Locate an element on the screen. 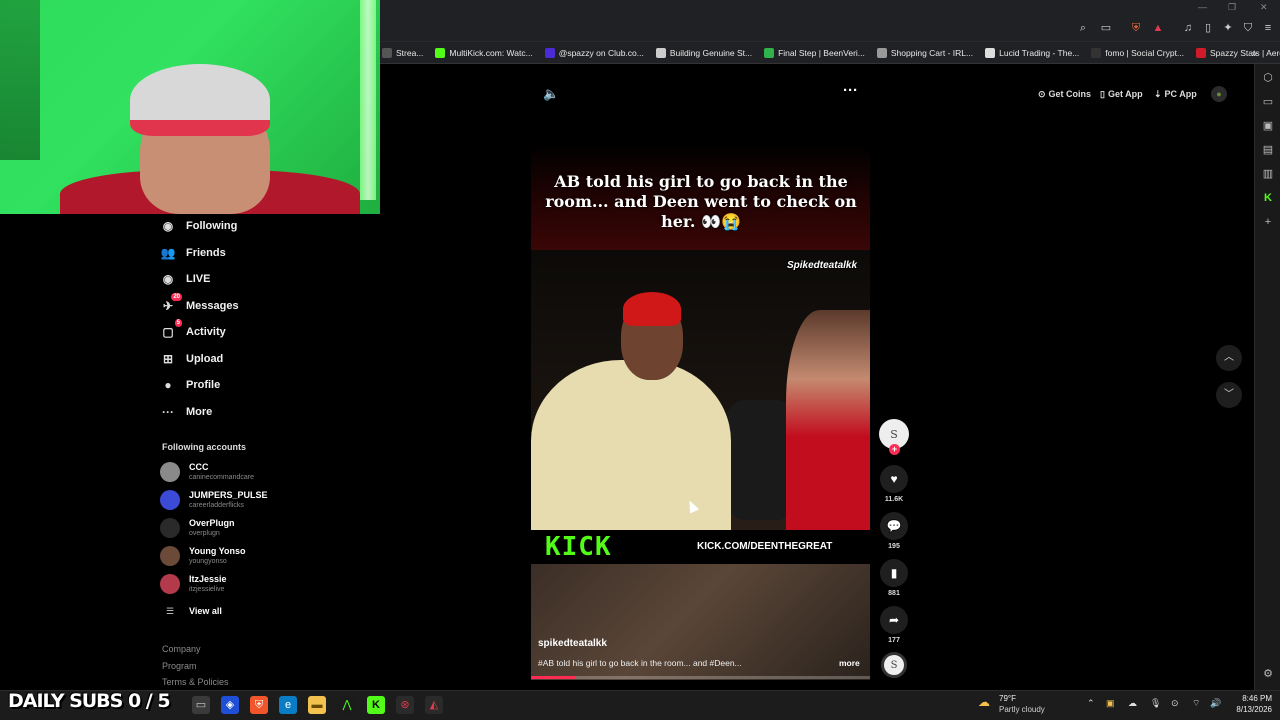 This screenshot has height=720, width=1280. volume-icon: 🔈 is located at coordinates (551, 94).